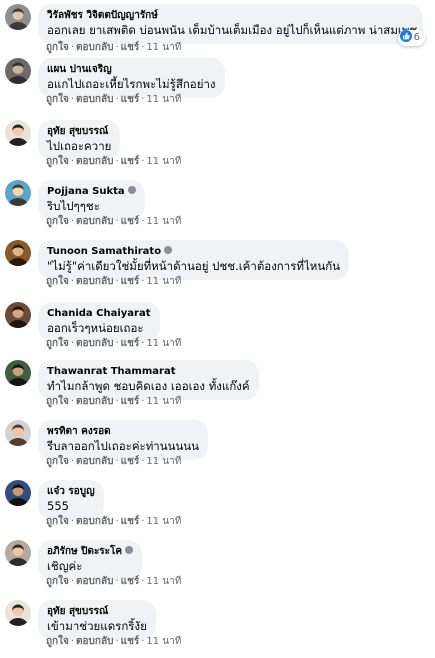 Image resolution: width=435 pixels, height=658 pixels. I want to click on author-name: วิรัลพัชร วิจิตตปัญญารักษ์, so click(102, 15).